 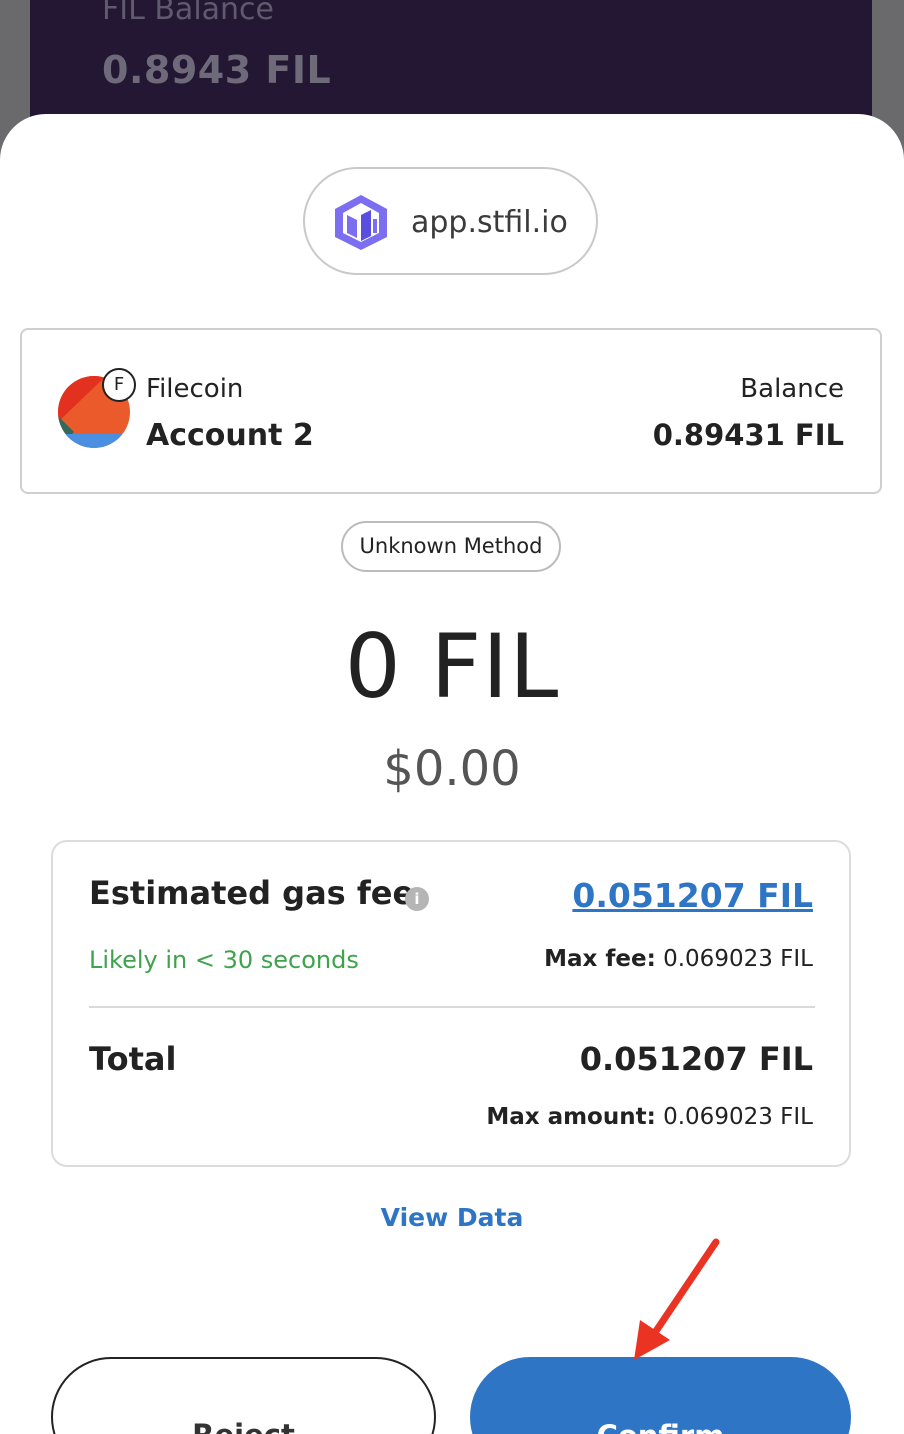 I want to click on background-balance-value: 0.8943 FIL, so click(x=217, y=70).